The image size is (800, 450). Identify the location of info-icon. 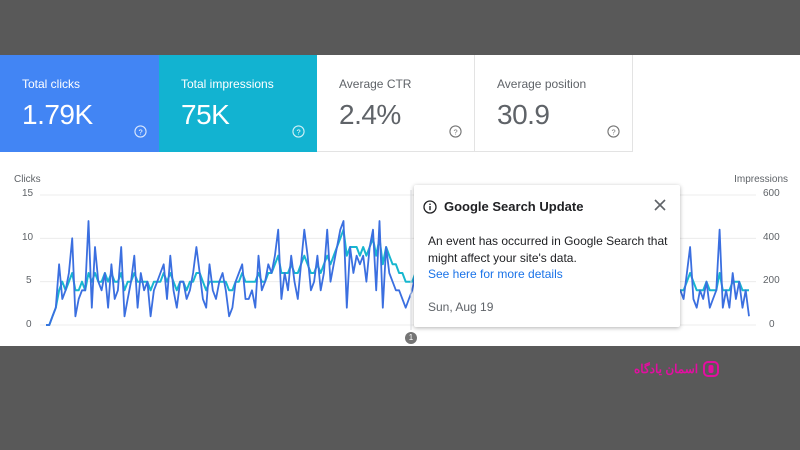
(430, 207).